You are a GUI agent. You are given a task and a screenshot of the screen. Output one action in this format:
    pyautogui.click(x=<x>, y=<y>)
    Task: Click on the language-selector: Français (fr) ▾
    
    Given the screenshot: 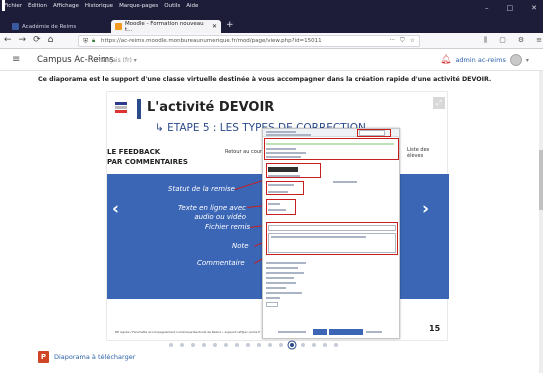 What is the action you would take?
    pyautogui.click(x=116, y=60)
    